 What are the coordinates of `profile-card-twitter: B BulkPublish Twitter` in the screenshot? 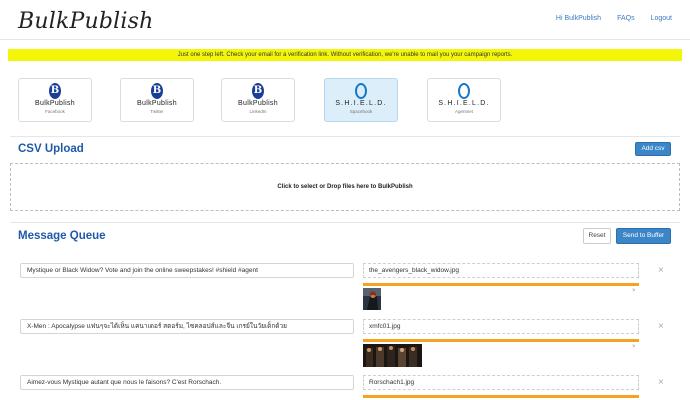 It's located at (157, 100).